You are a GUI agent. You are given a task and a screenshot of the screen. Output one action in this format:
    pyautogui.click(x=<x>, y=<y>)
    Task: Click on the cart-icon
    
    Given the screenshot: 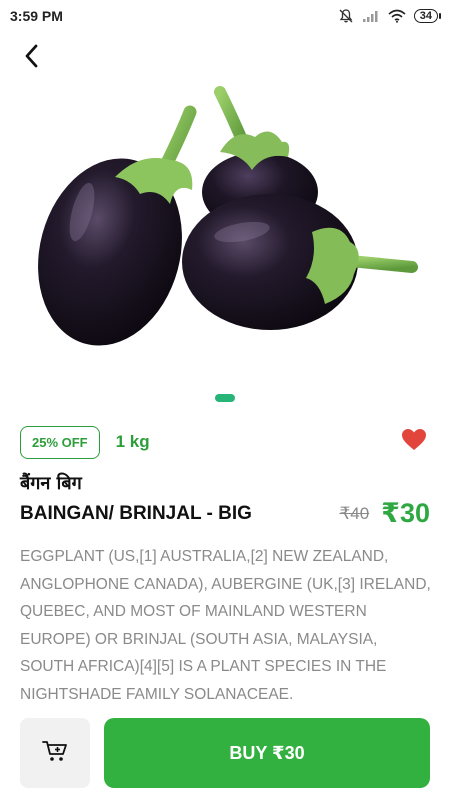 What is the action you would take?
    pyautogui.click(x=55, y=753)
    